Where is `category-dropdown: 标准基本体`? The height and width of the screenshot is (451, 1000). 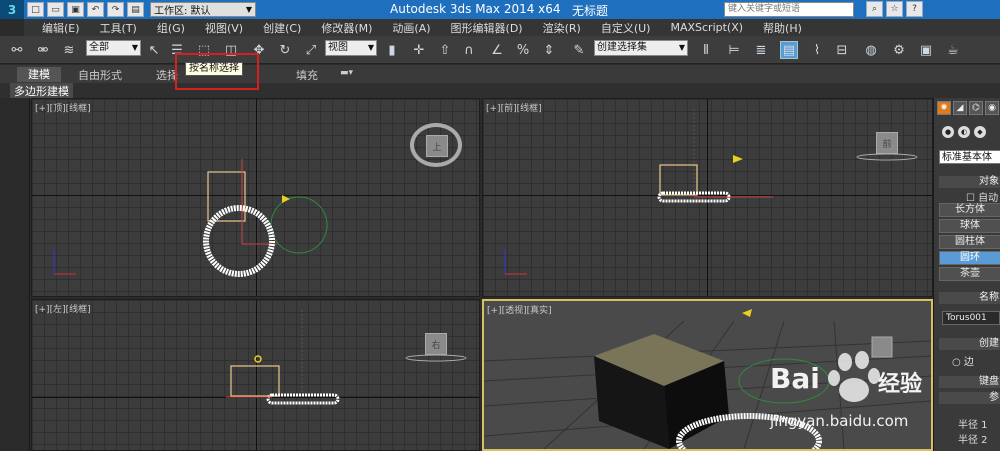 category-dropdown: 标准基本体 is located at coordinates (969, 157).